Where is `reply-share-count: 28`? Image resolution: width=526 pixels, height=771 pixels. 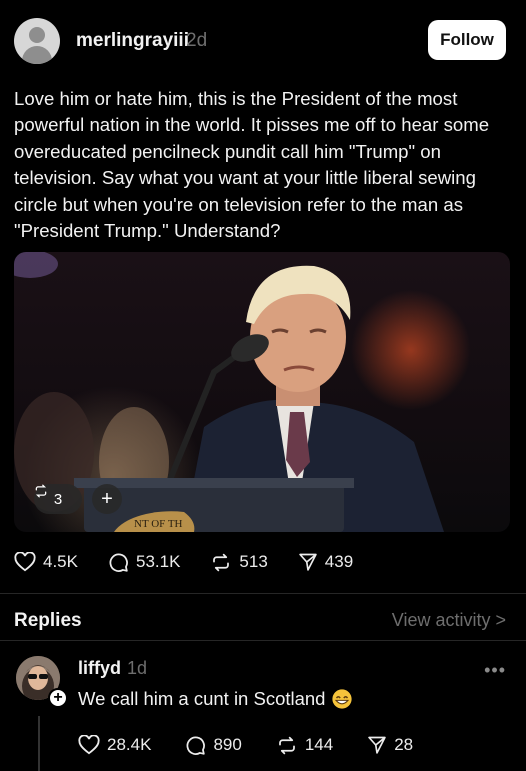
reply-share-count: 28 is located at coordinates (404, 744).